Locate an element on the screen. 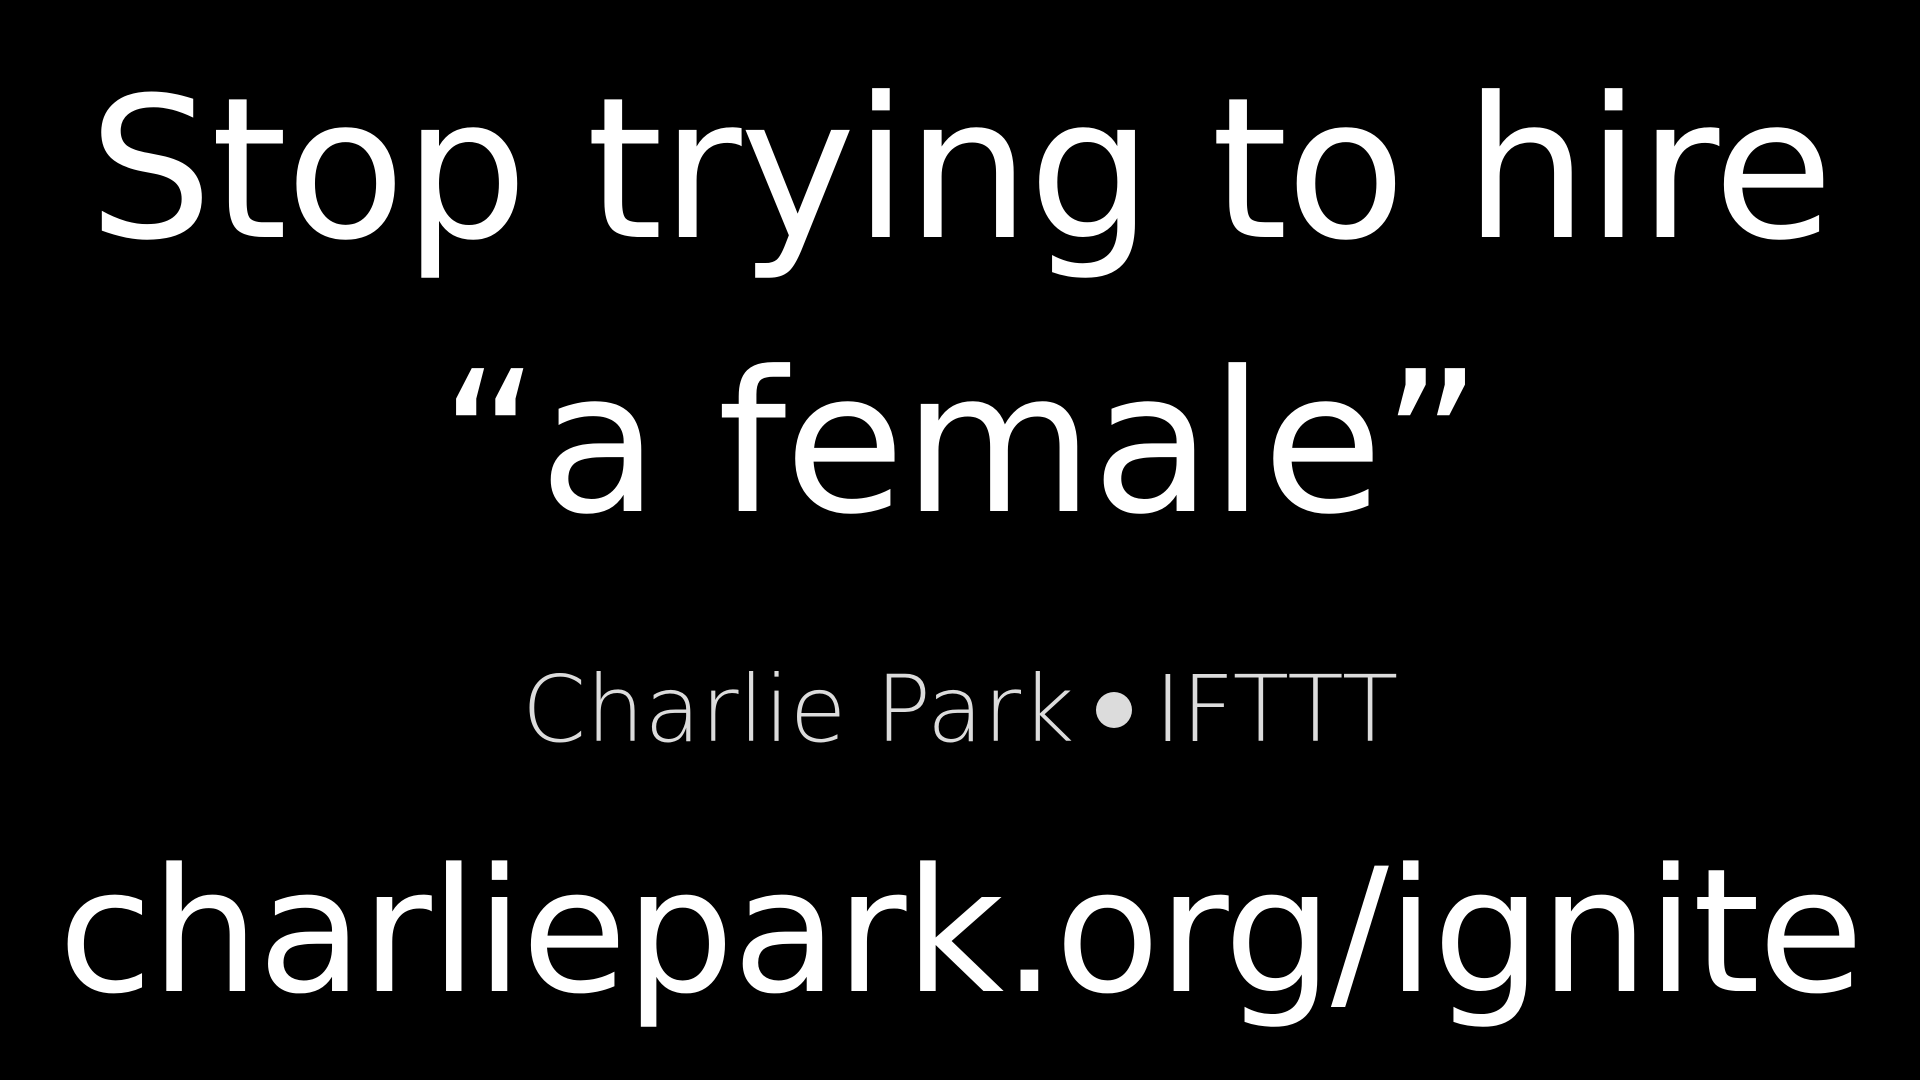 This screenshot has height=1080, width=1920. byline: Charlie Park IFTTT is located at coordinates (960, 710).